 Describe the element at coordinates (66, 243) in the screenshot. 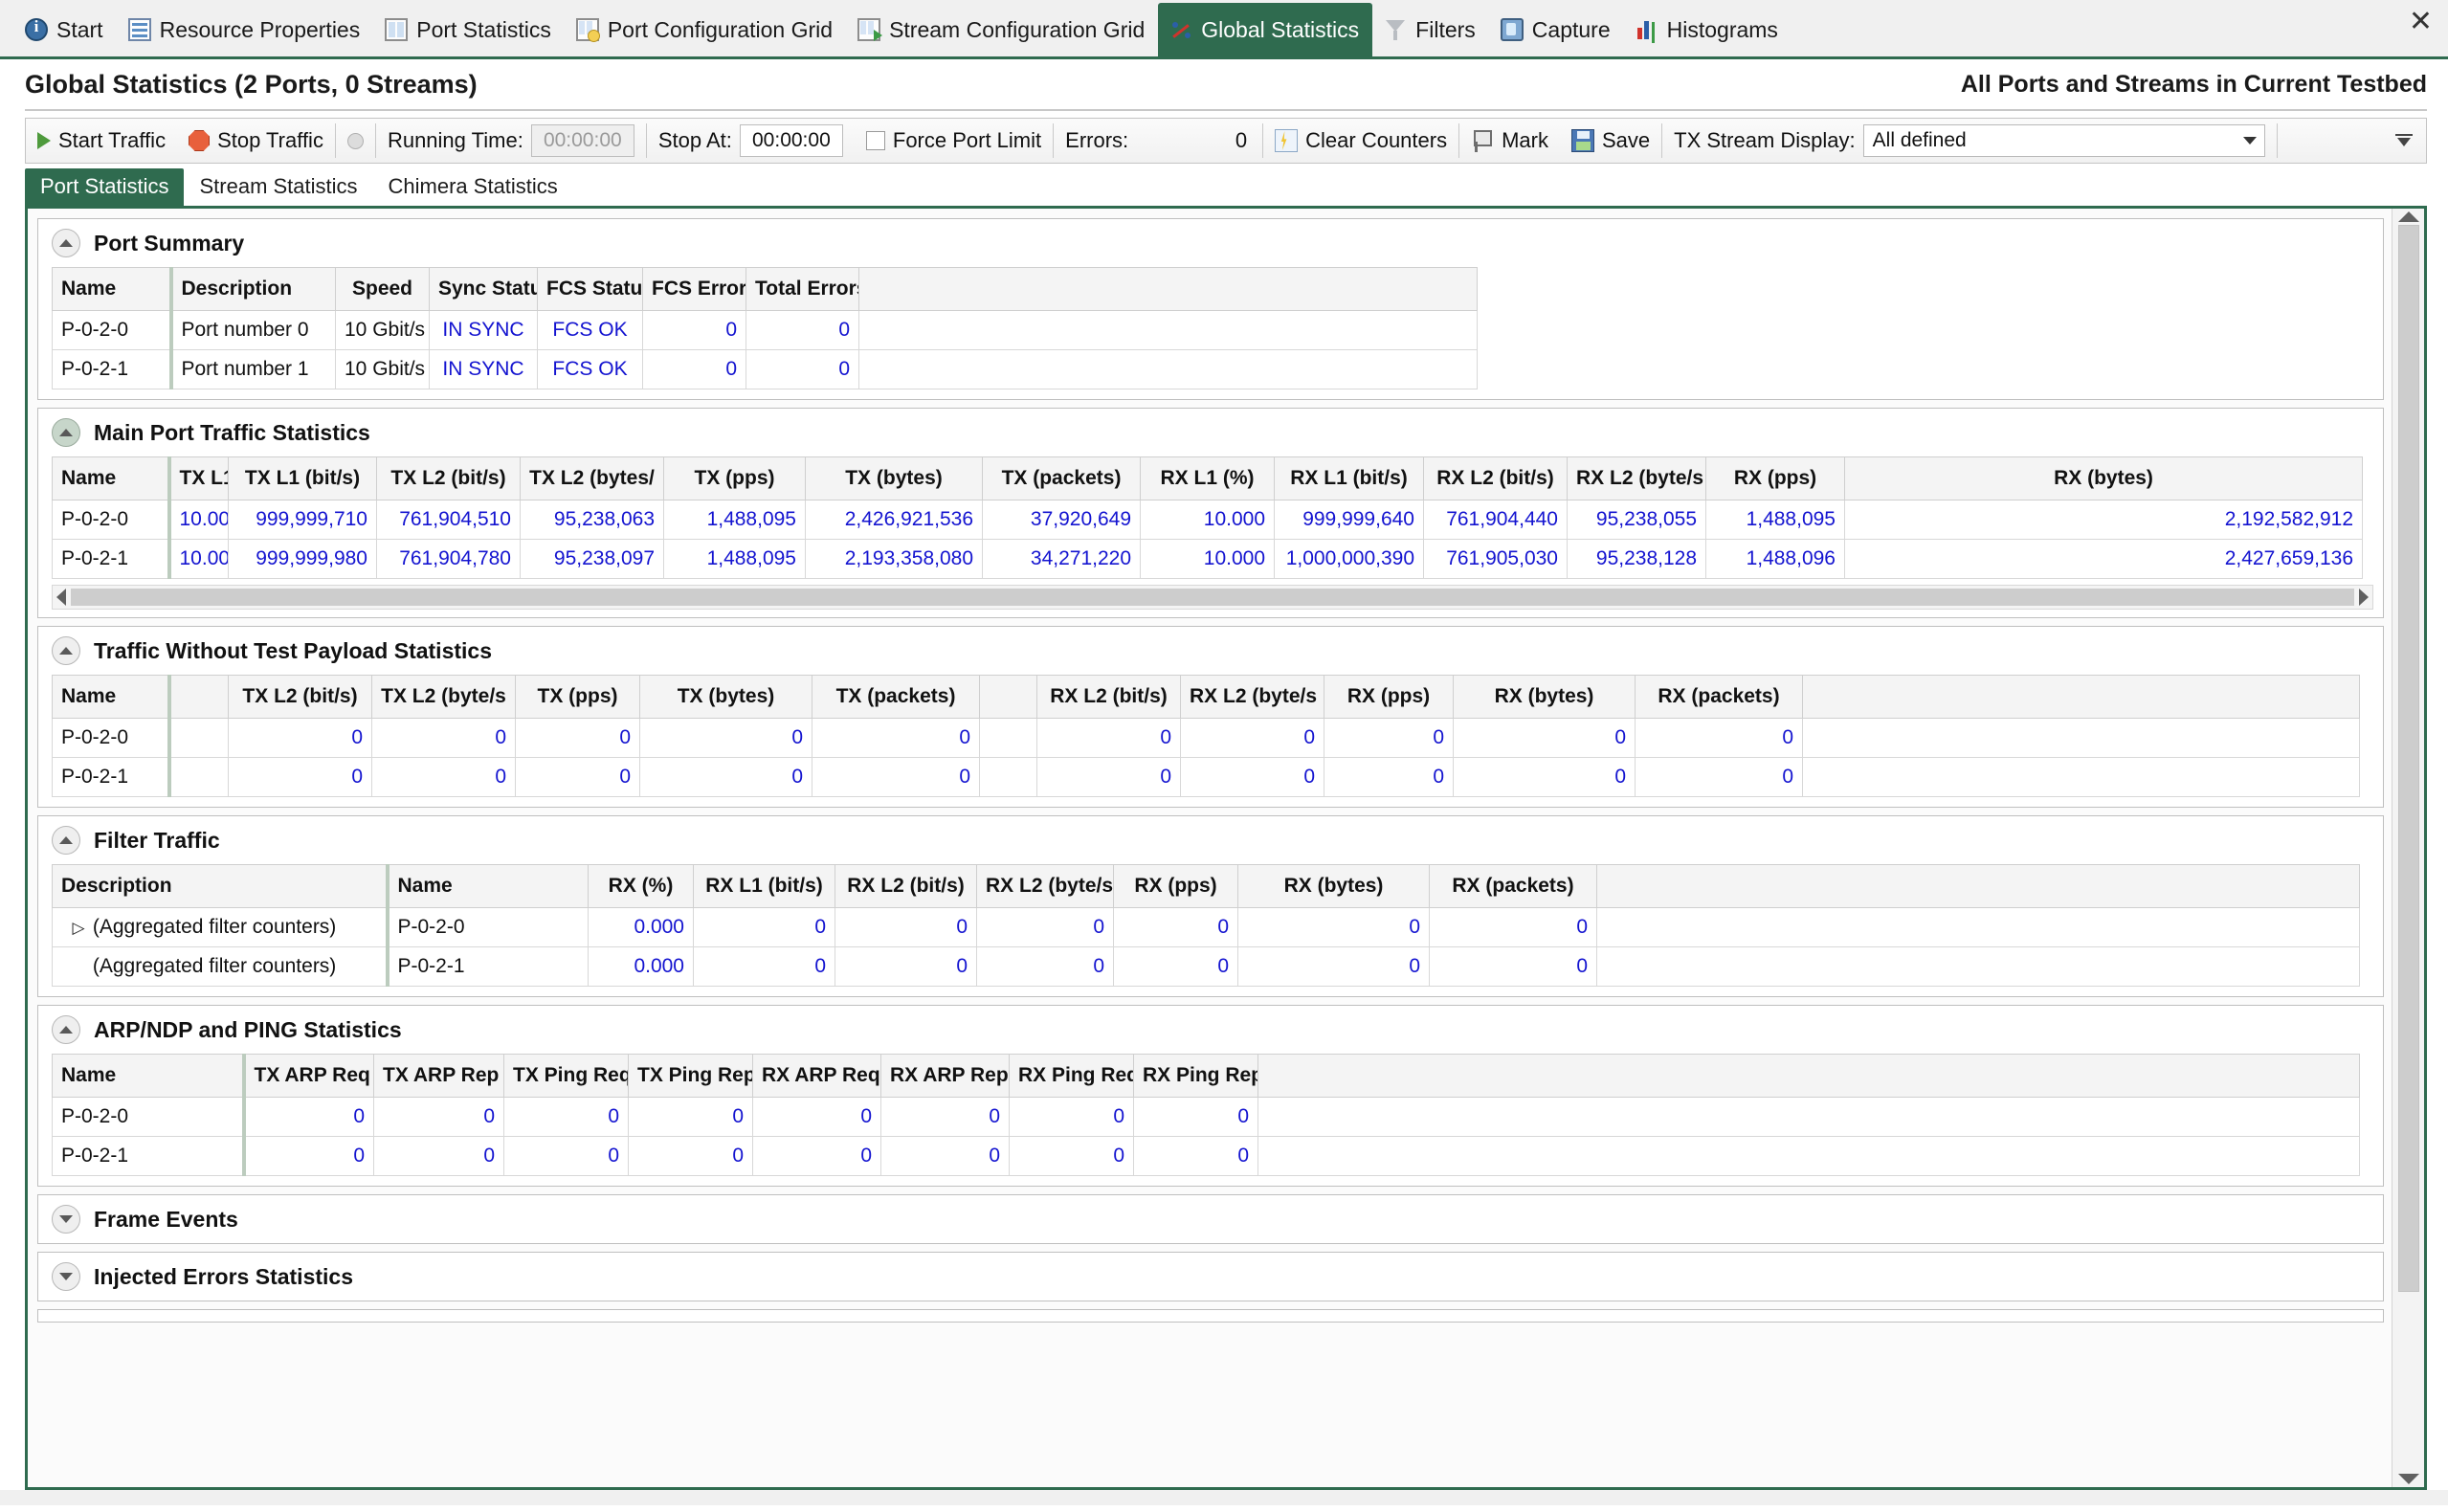

I see `collapse-toggle-port-summary` at that location.